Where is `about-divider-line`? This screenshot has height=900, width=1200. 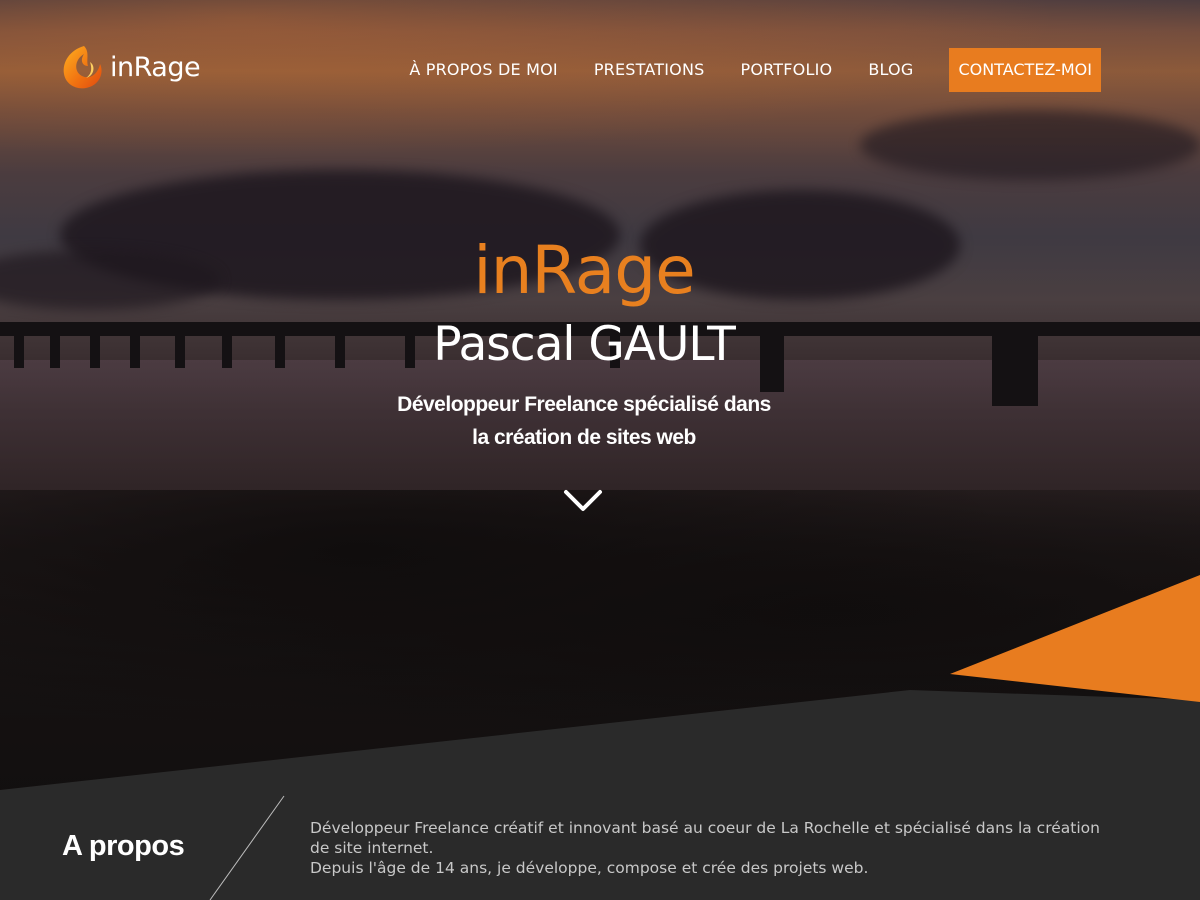 about-divider-line is located at coordinates (247, 847).